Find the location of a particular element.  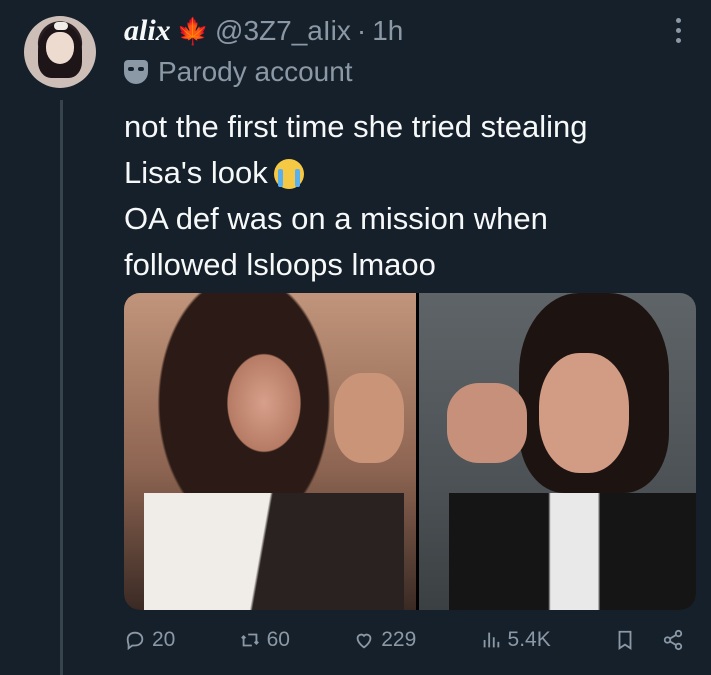

photo-left-shirt is located at coordinates (274, 551).